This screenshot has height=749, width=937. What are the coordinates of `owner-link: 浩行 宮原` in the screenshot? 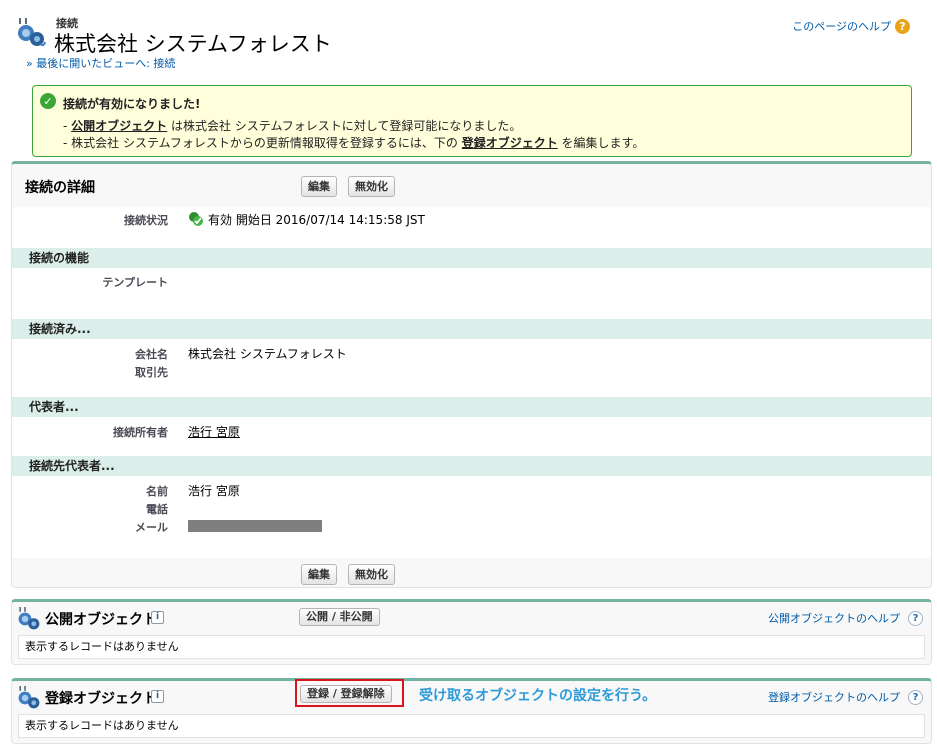 It's located at (214, 431).